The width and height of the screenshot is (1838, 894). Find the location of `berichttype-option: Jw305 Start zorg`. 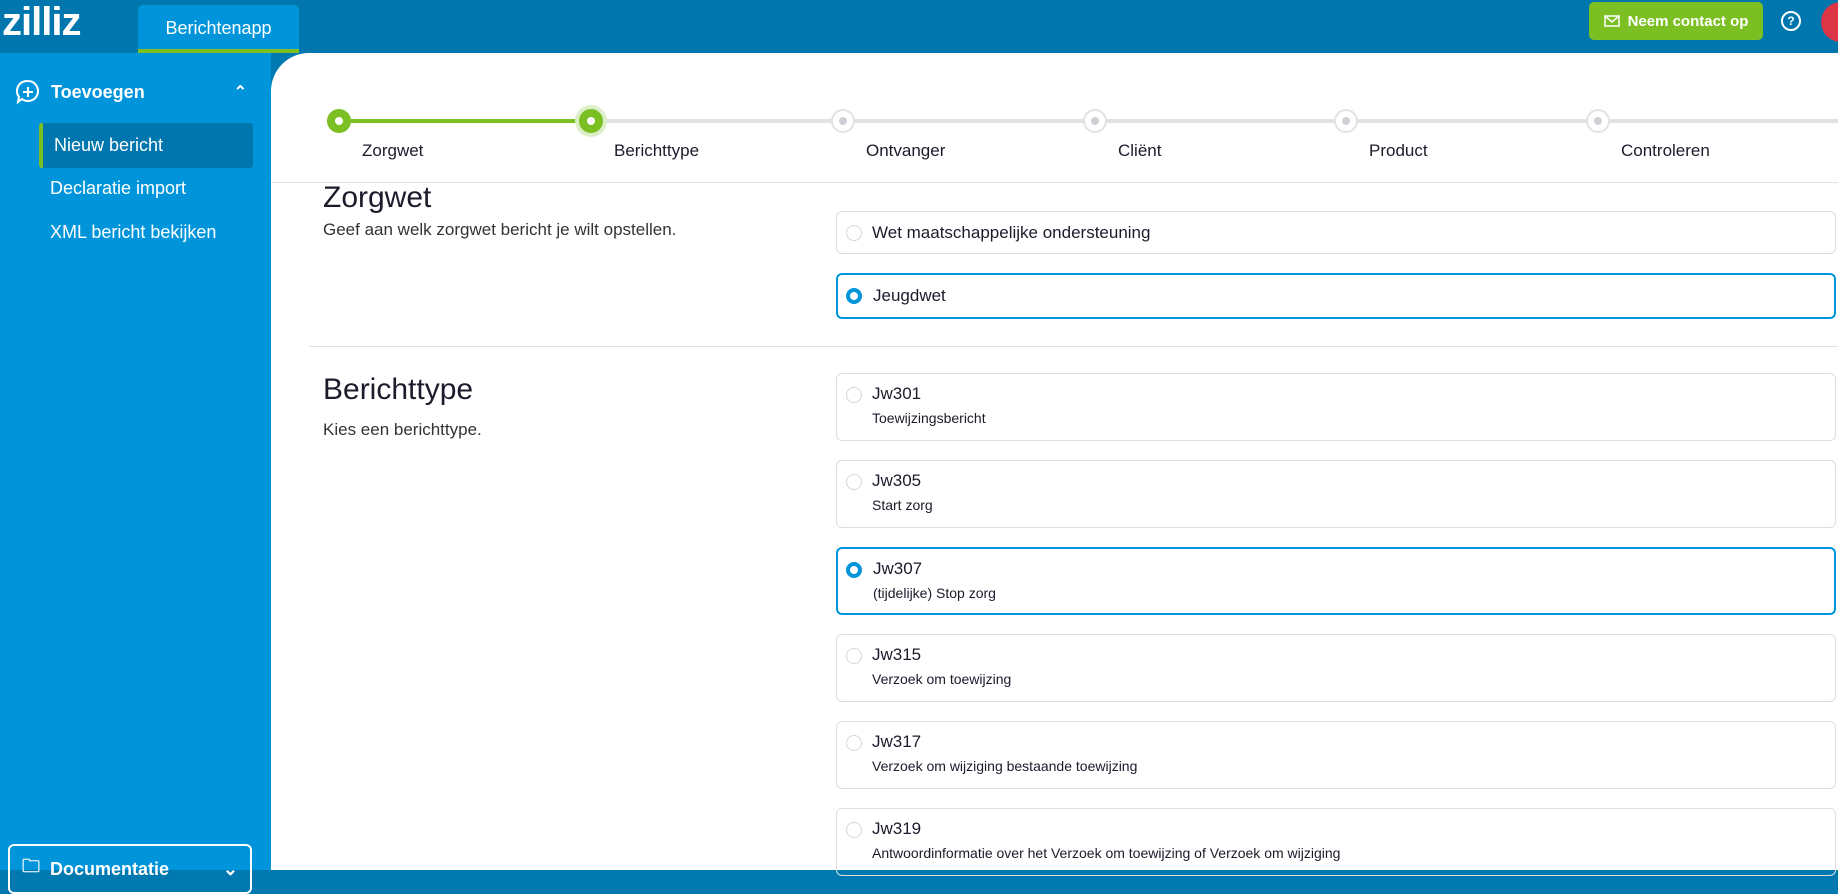

berichttype-option: Jw305 Start zorg is located at coordinates (1336, 494).